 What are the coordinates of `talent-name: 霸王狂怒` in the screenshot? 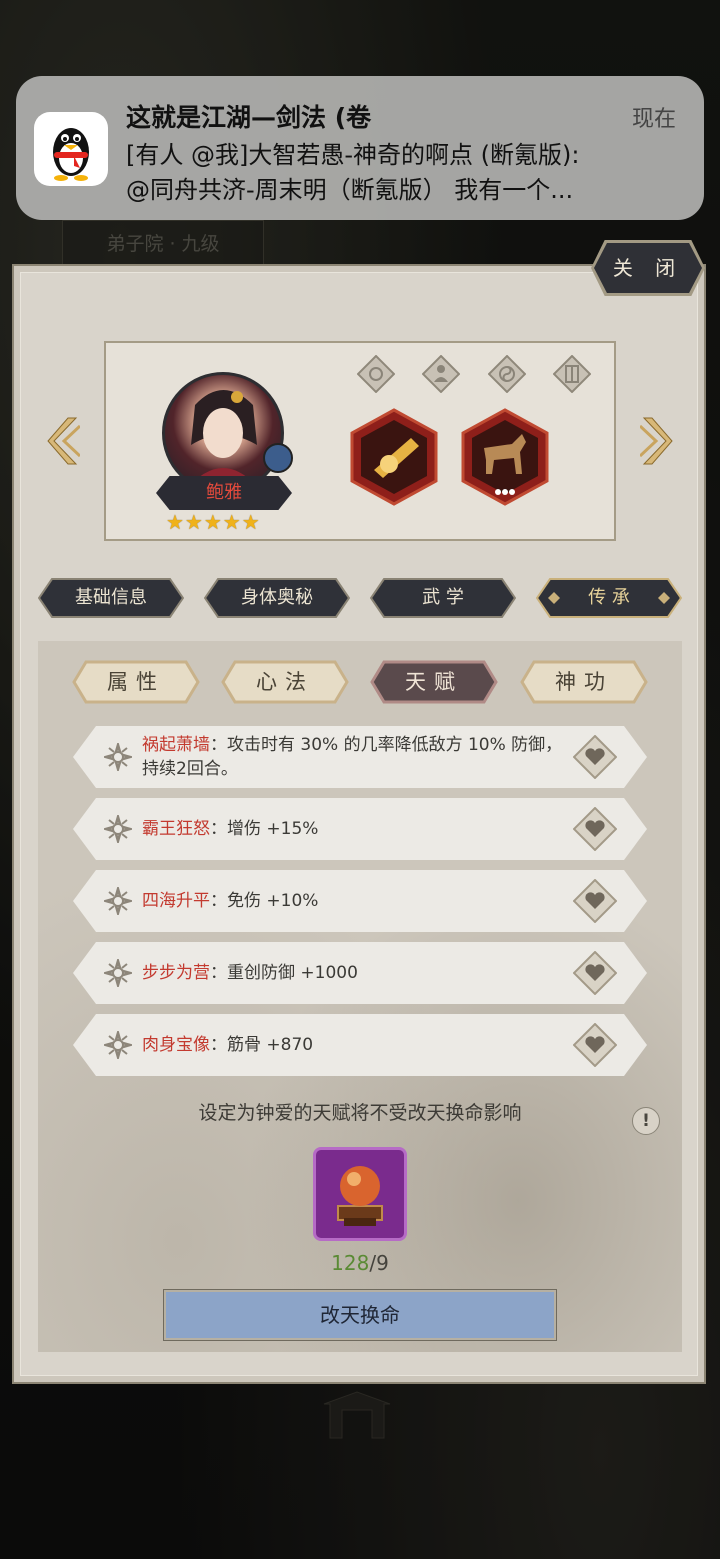 It's located at (176, 829).